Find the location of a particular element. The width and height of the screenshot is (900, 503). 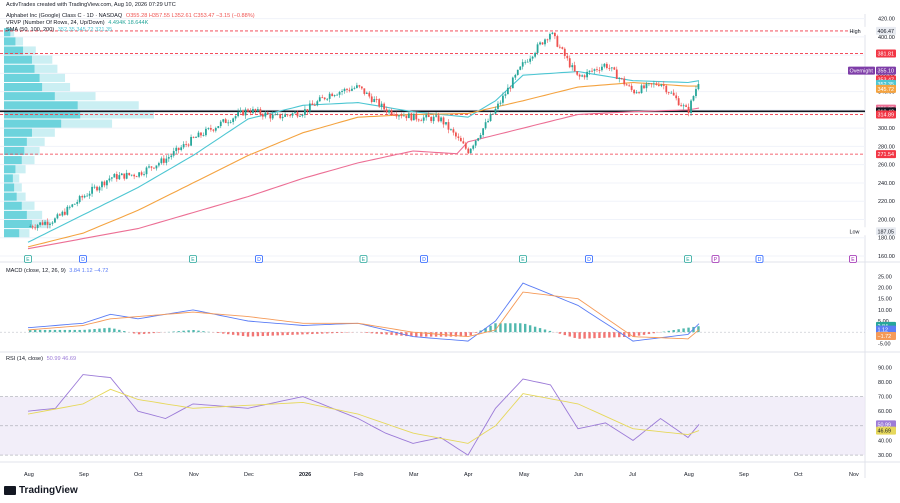

watermark-text: TradingView is located at coordinates (48, 490).